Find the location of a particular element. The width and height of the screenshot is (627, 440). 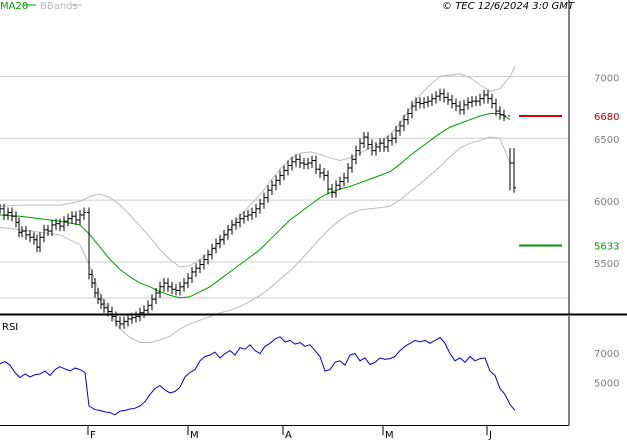

legend-ma-label: MA20 is located at coordinates (14, 6).